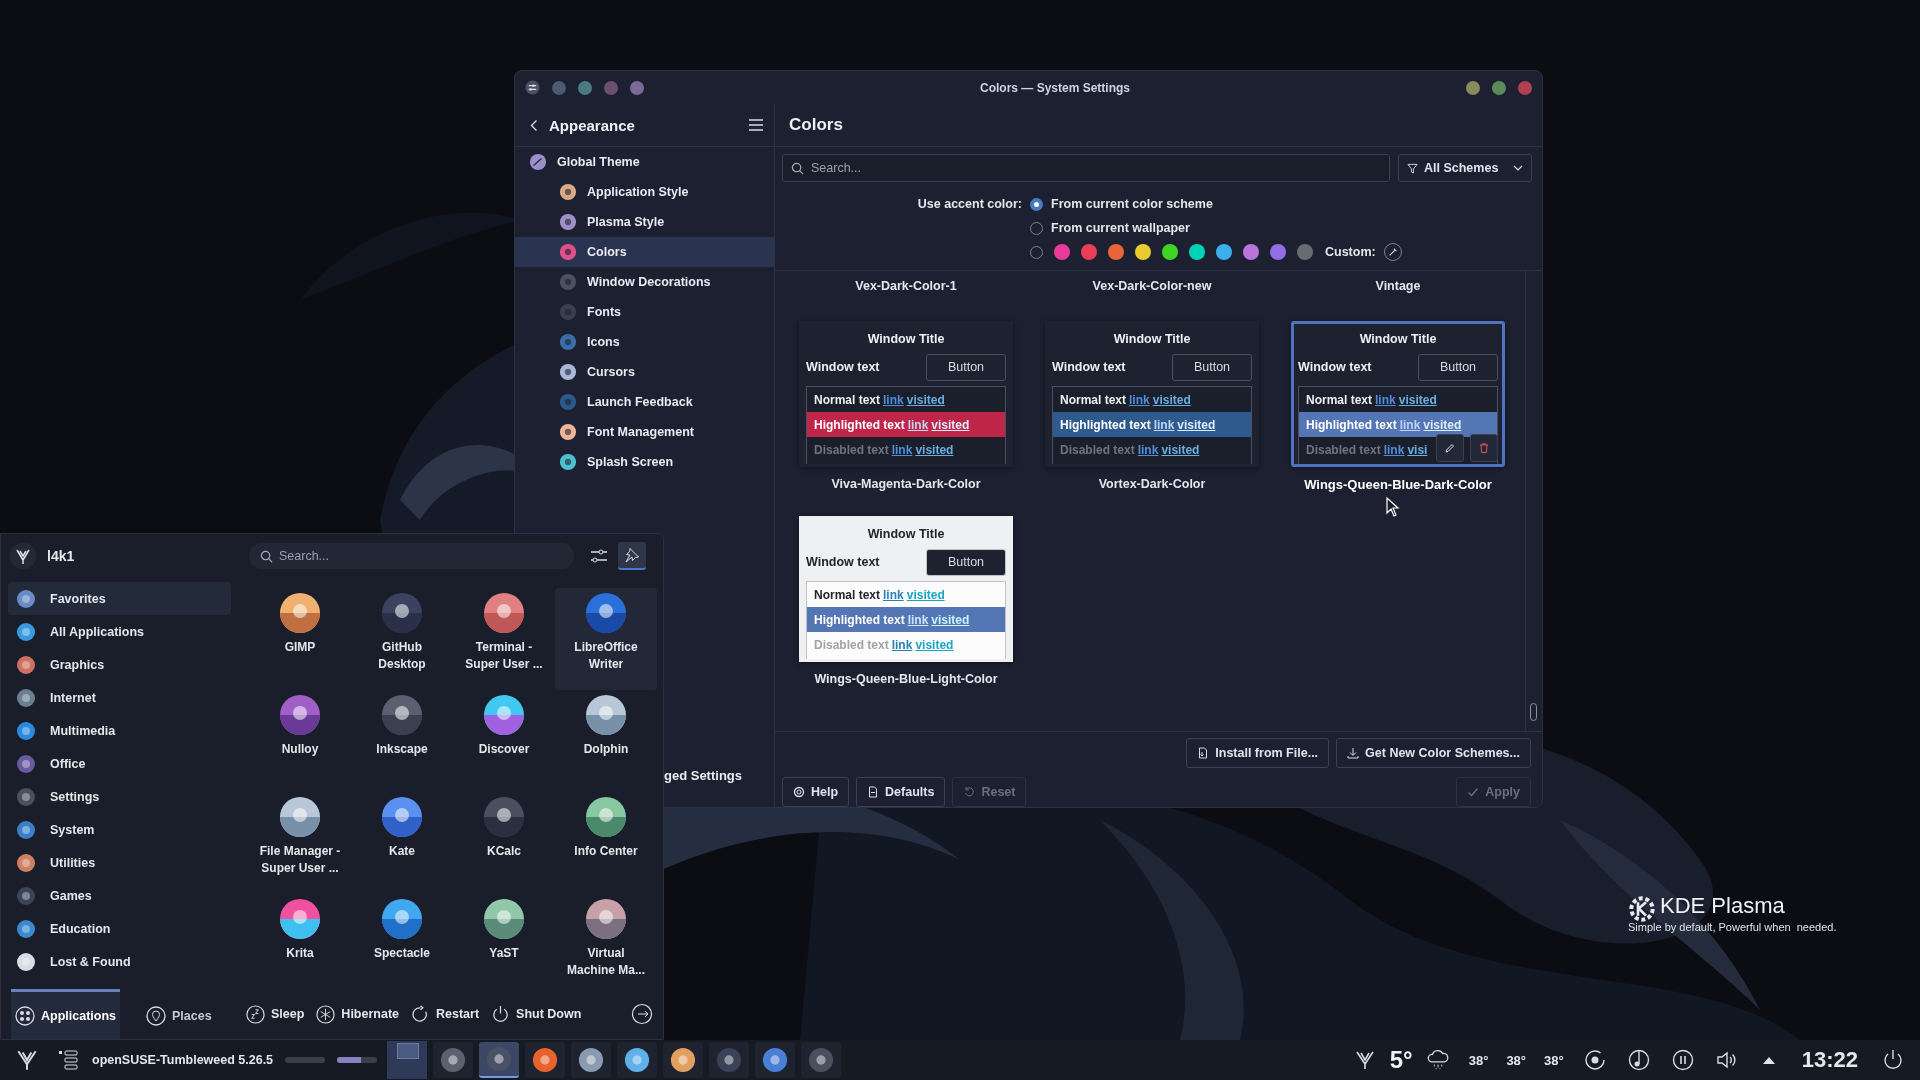 The width and height of the screenshot is (1920, 1080). Describe the element at coordinates (606, 843) in the screenshot. I see `app-tile: Info Center` at that location.